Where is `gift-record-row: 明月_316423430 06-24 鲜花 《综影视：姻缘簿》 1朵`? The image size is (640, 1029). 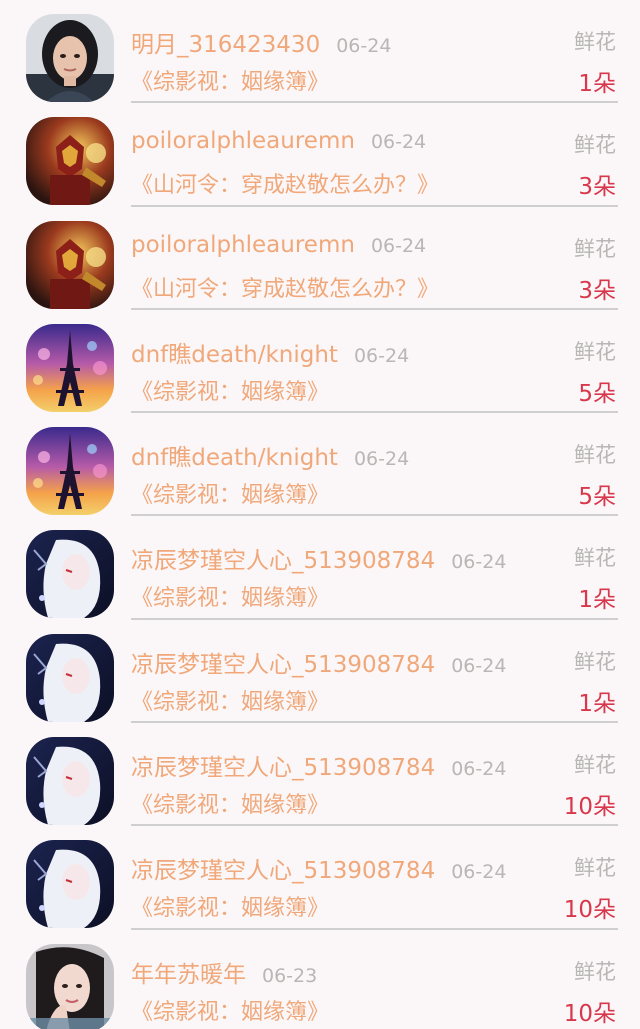
gift-record-row: 明月_316423430 06-24 鲜花 《综影视：姻缘簿》 1朵 is located at coordinates (320, 52).